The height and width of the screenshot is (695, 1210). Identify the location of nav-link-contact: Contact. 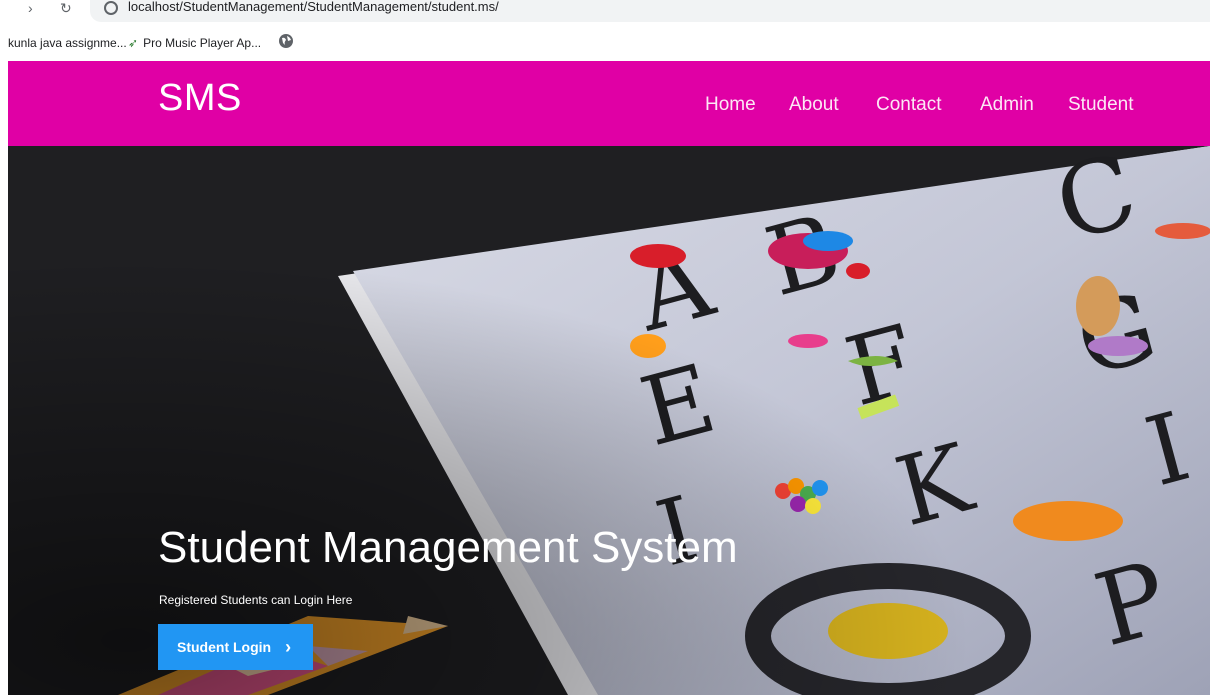
(908, 105).